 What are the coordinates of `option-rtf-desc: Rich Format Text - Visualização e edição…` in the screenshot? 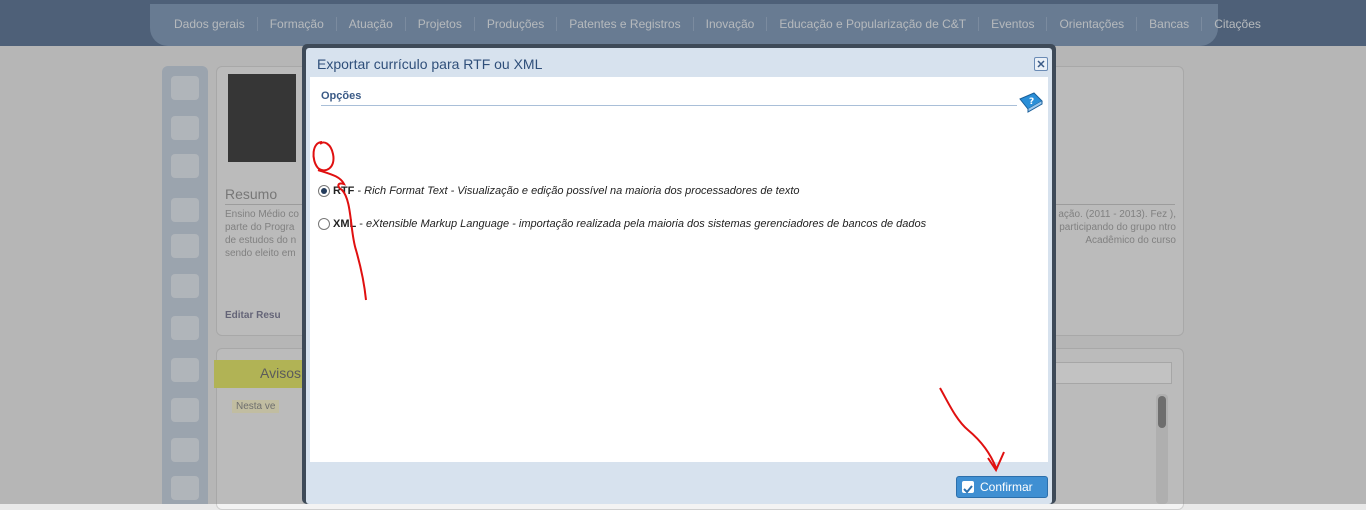 It's located at (582, 191).